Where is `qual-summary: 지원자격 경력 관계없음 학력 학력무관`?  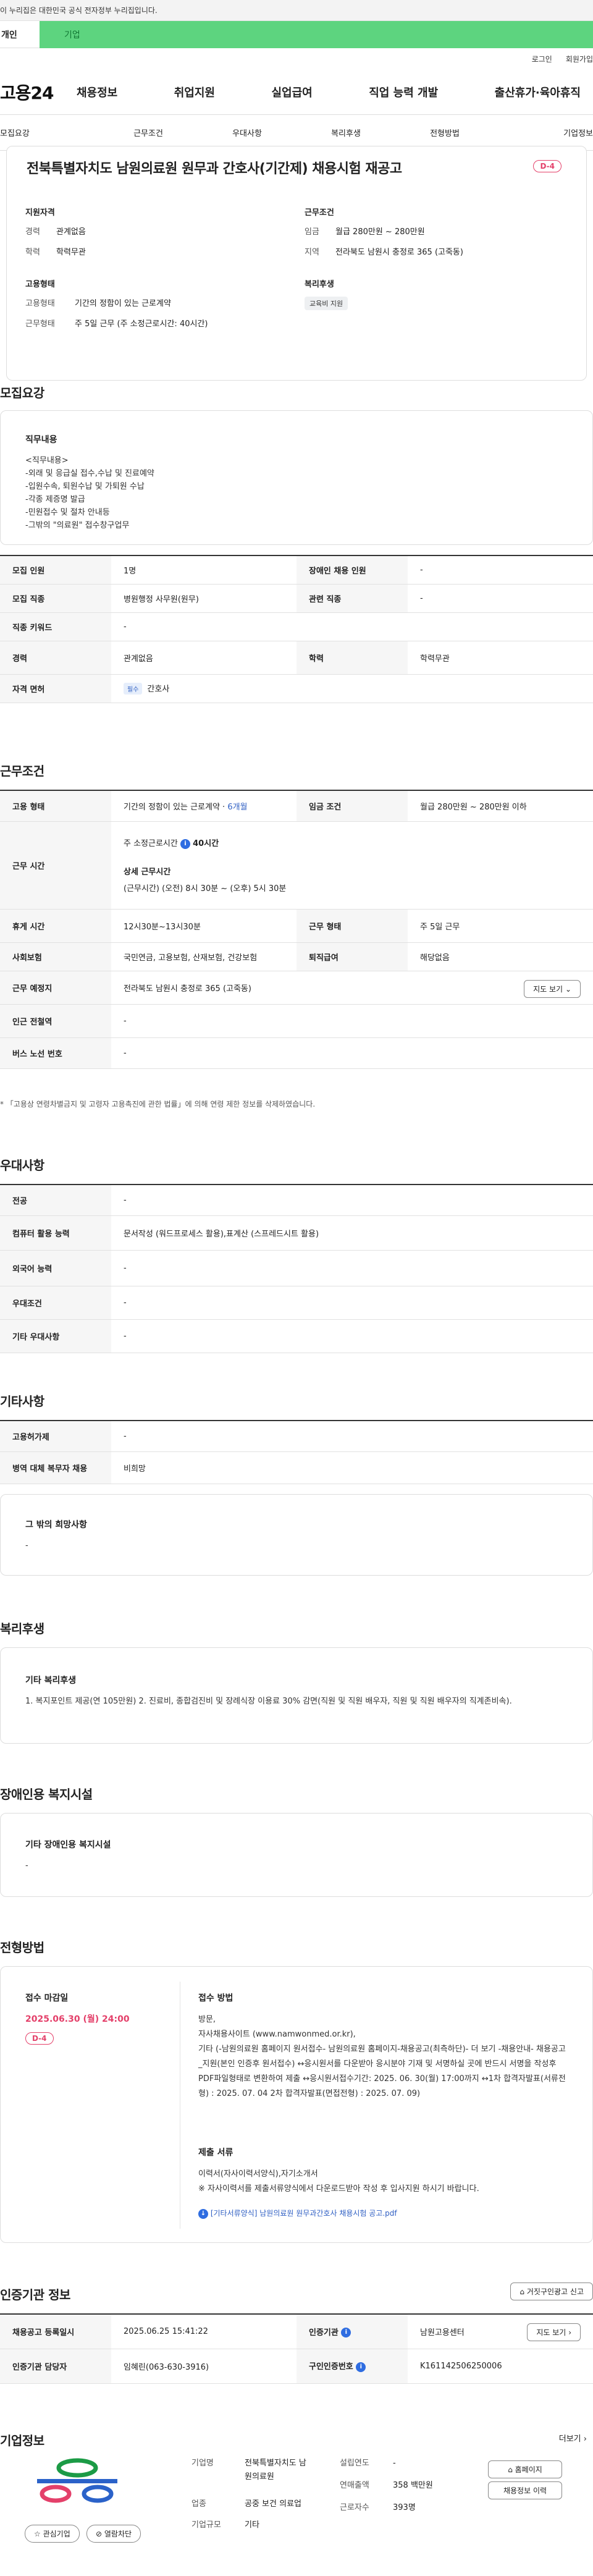
qual-summary: 지원자격 경력 관계없음 학력 학력무관 is located at coordinates (155, 236).